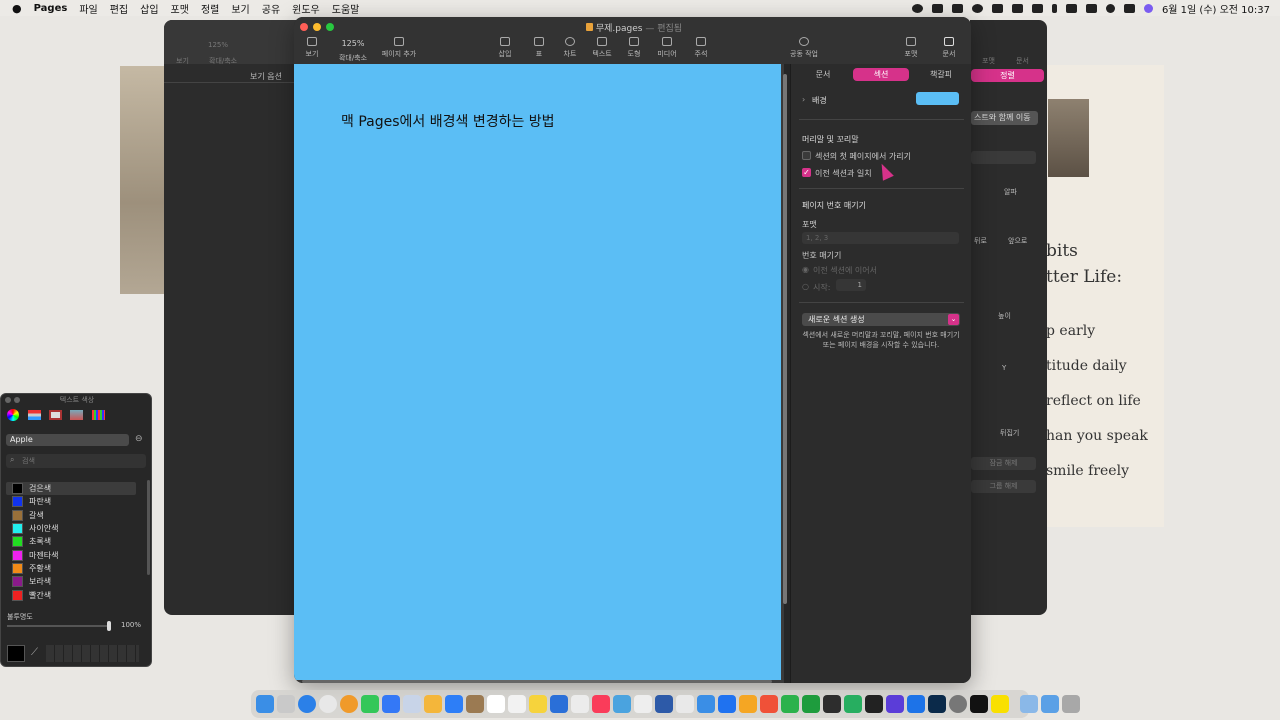 The width and height of the screenshot is (1280, 720). What do you see at coordinates (941, 74) in the screenshot?
I see `tab-bookmarks: 책갈피` at bounding box center [941, 74].